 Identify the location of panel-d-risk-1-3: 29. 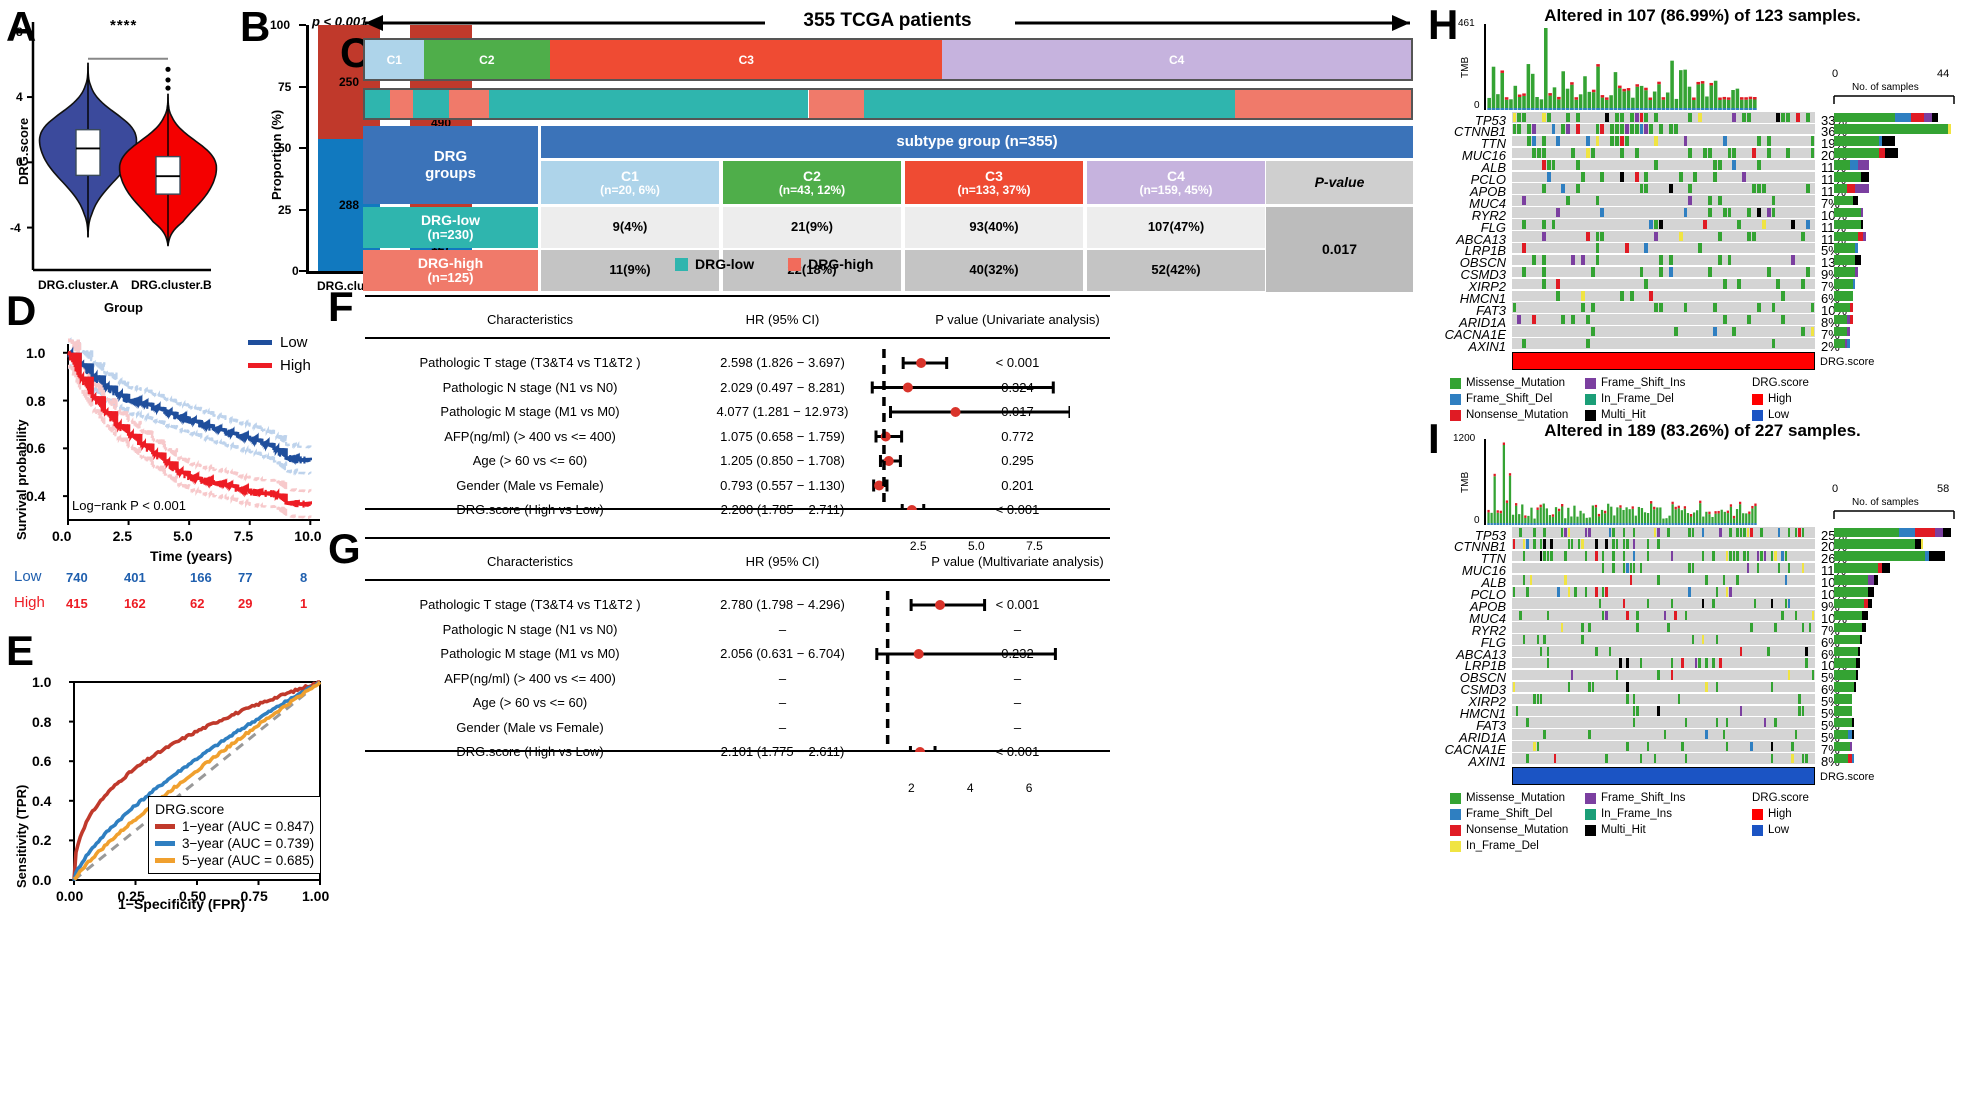
(245, 603).